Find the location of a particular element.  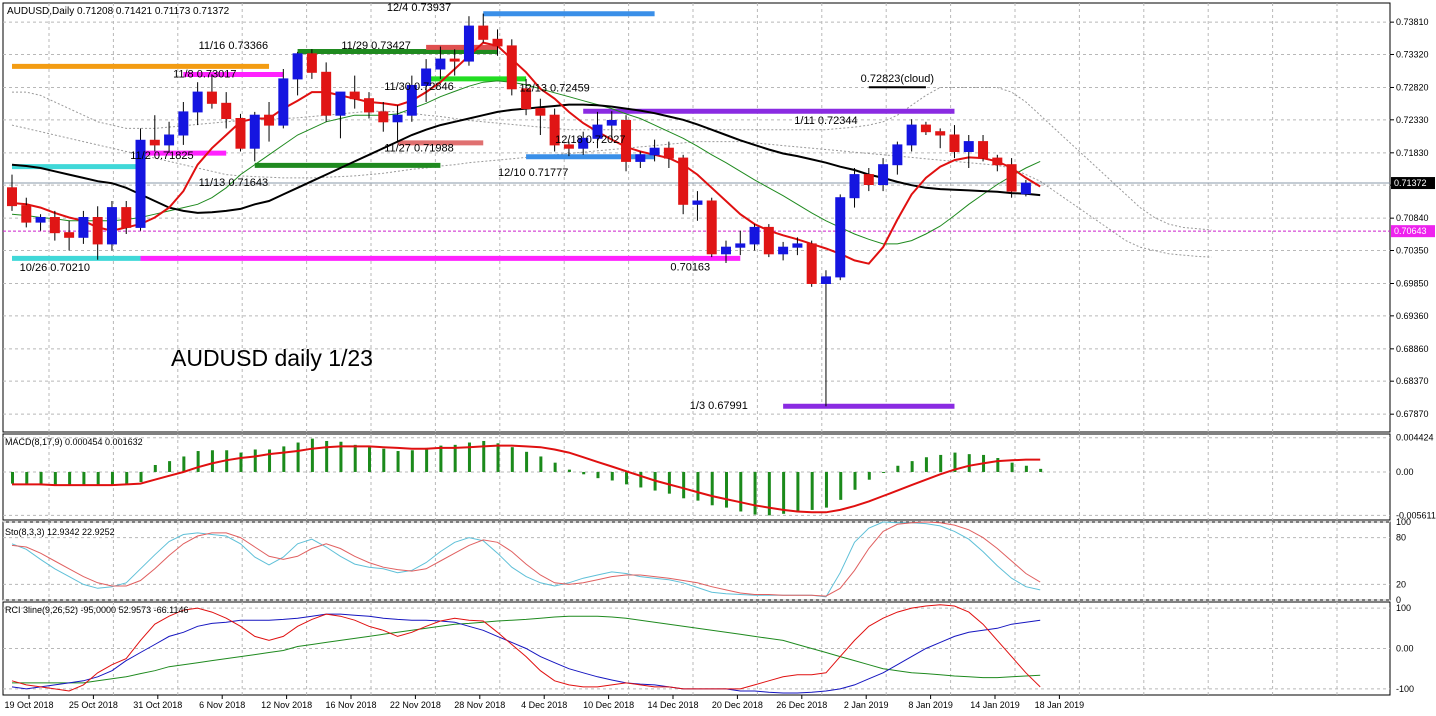

annotation-label: 11/8 0.73017 is located at coordinates (204, 75).